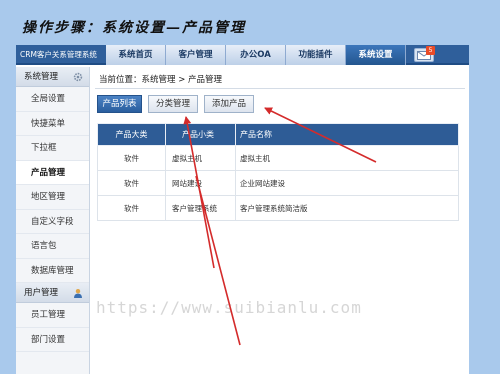 Image resolution: width=500 pixels, height=374 pixels. I want to click on table-header-row: 产品大类 产品小类 产品名称, so click(278, 134).